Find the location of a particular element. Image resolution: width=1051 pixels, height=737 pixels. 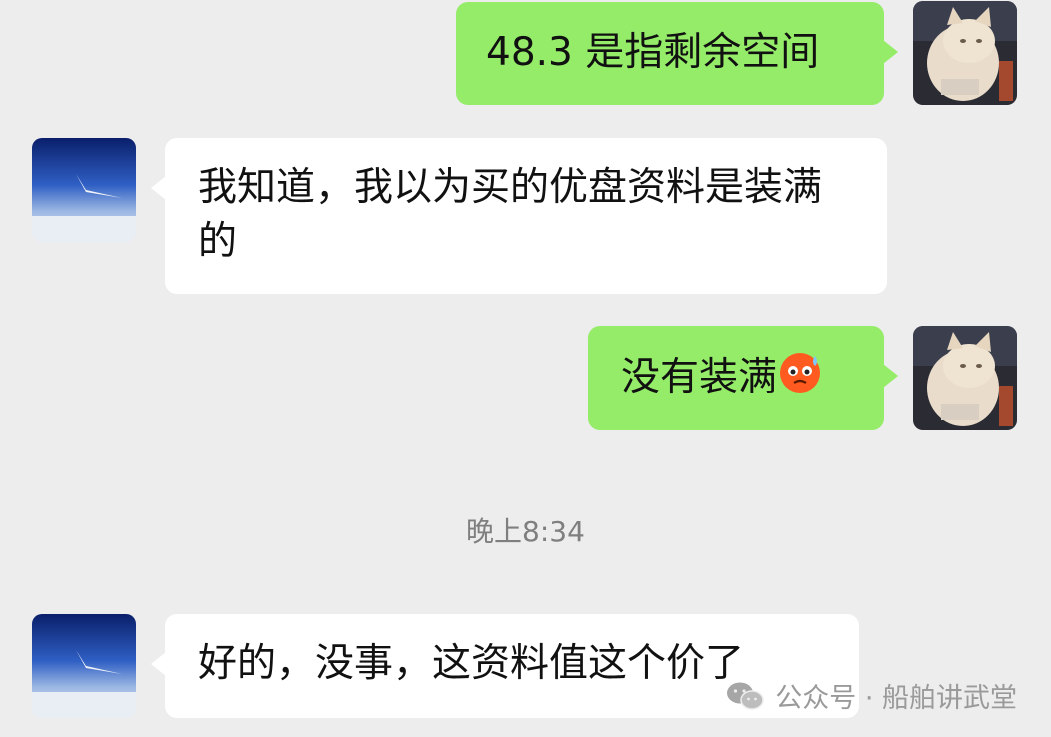

watermark-label: 公众号 · 船舶讲武堂 is located at coordinates (896, 698).